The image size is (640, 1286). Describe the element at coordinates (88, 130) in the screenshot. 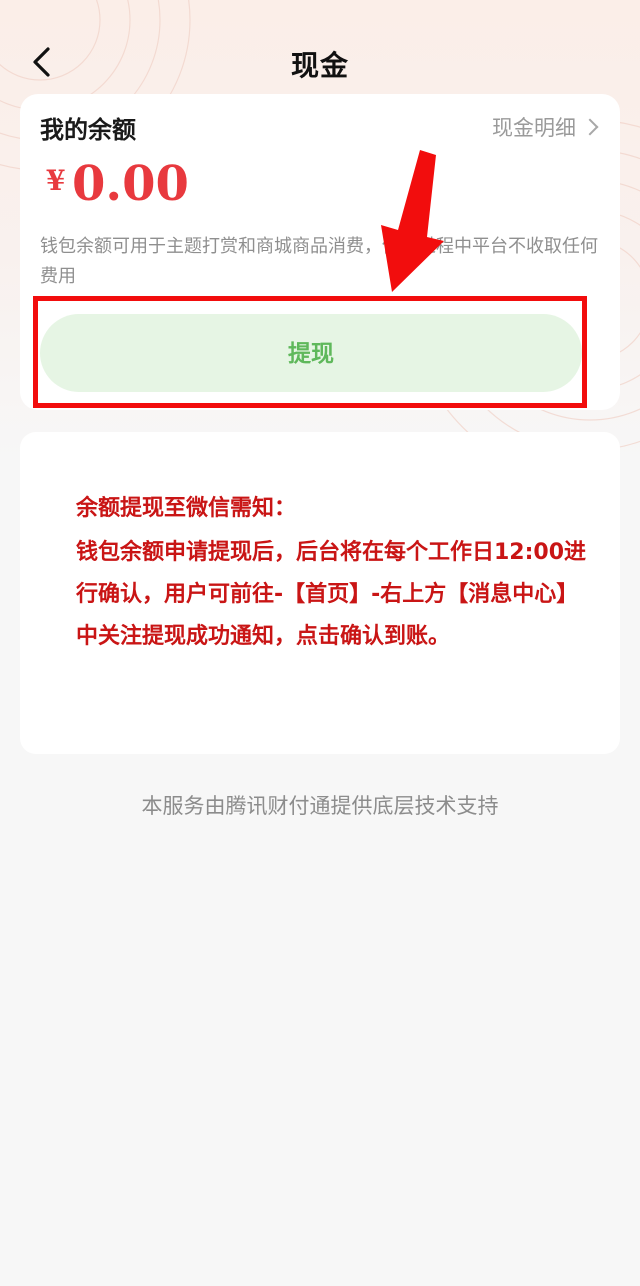

I see `balance-title: 我的余额` at that location.